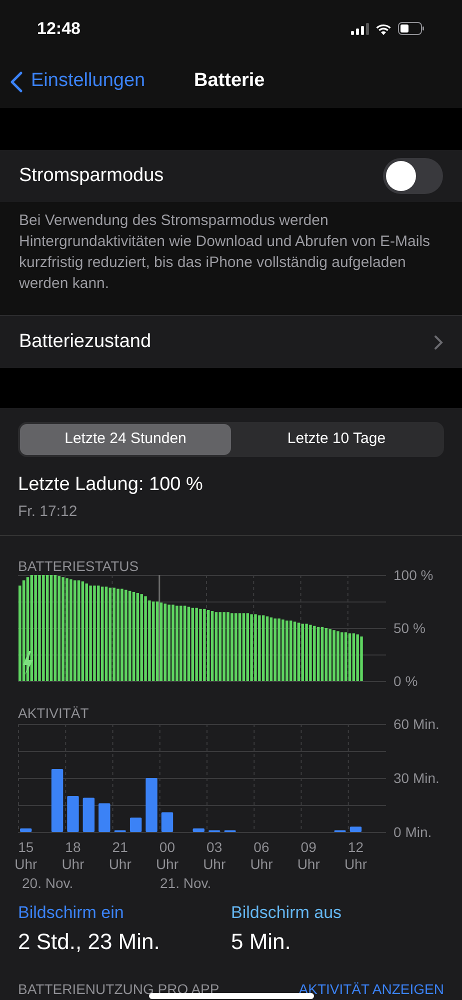  I want to click on charging-icon, so click(28, 662).